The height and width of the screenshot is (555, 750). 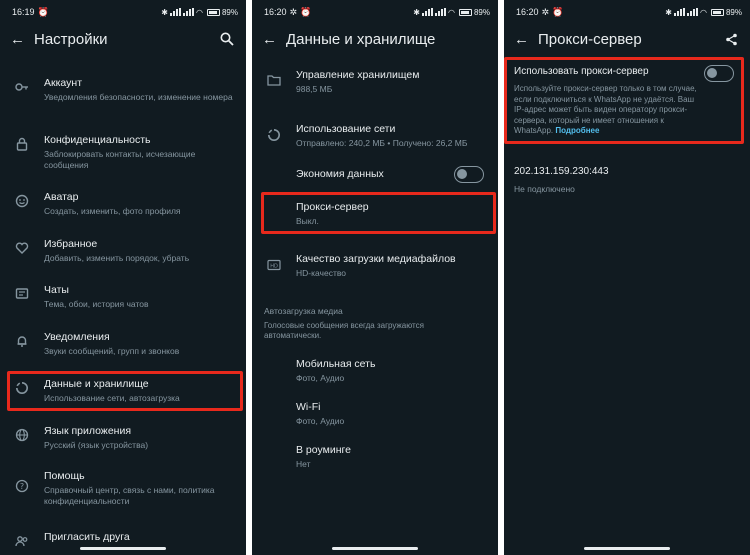 I want to click on people-icon, so click(x=21, y=541).